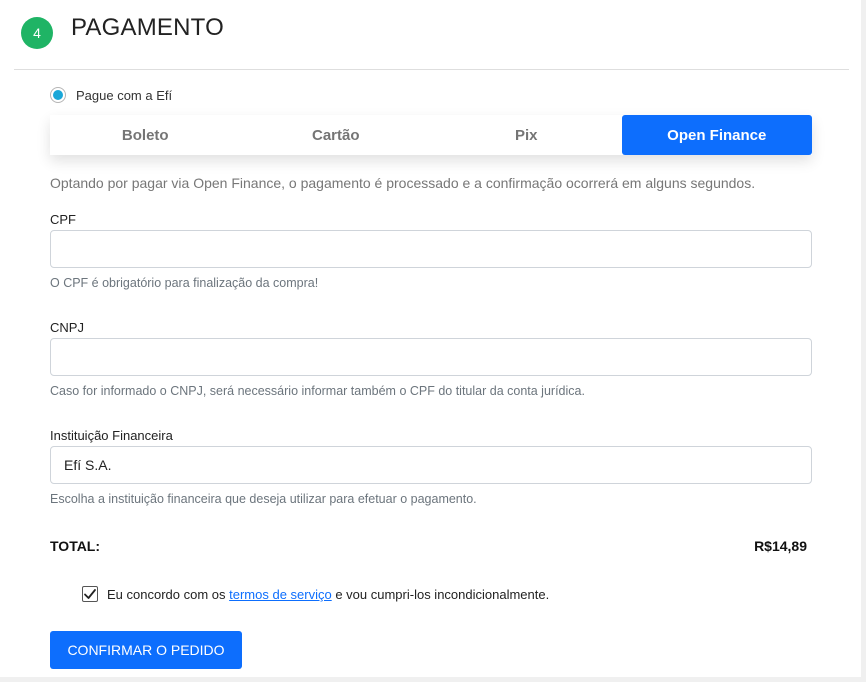 This screenshot has height=682, width=866. What do you see at coordinates (63, 219) in the screenshot?
I see `cpf-label: CPF` at bounding box center [63, 219].